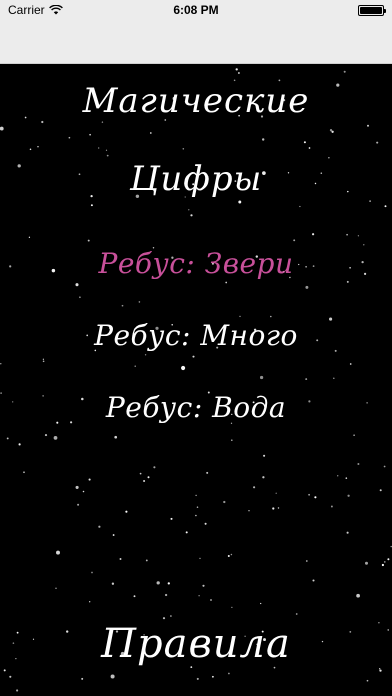 The image size is (392, 696). I want to click on battery-tip, so click(385, 11).